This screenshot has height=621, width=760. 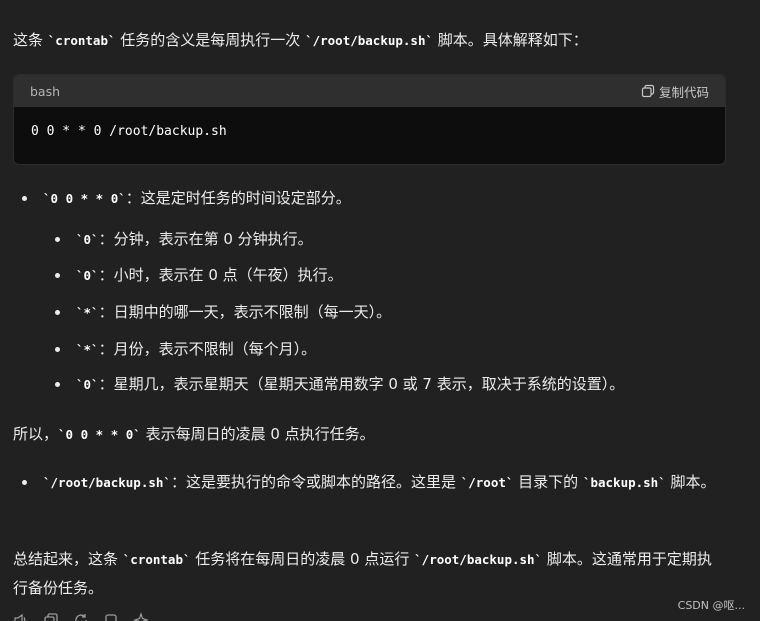 What do you see at coordinates (210, 40) in the screenshot?
I see `intro-text-2: 任务的含义是每周执行一次` at bounding box center [210, 40].